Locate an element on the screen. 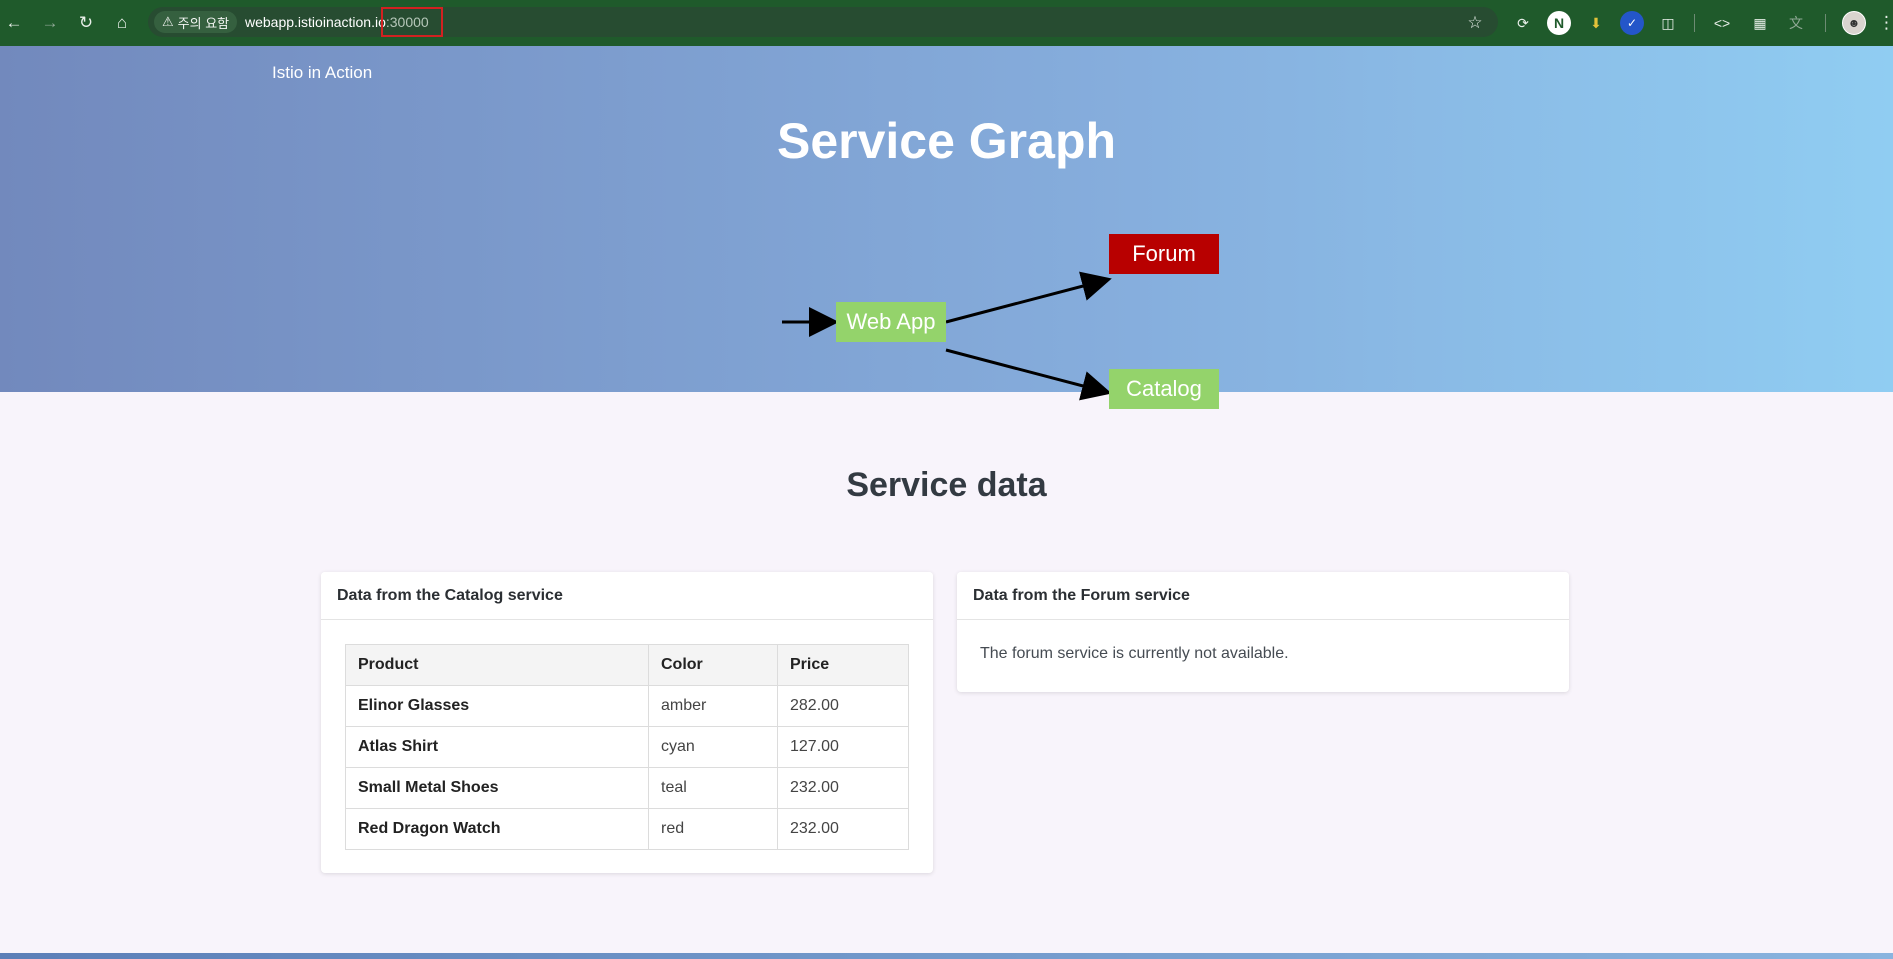  column-header-product: Product is located at coordinates (497, 665).